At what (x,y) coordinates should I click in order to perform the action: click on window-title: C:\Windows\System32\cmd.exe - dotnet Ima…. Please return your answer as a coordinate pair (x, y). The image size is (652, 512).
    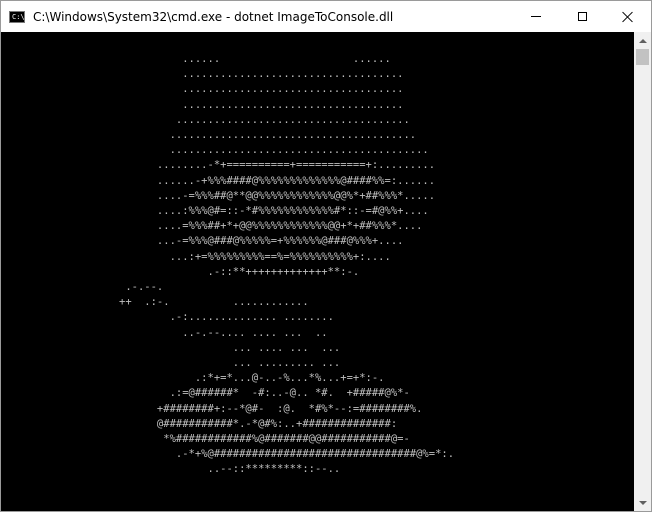
    Looking at the image, I should click on (213, 16).